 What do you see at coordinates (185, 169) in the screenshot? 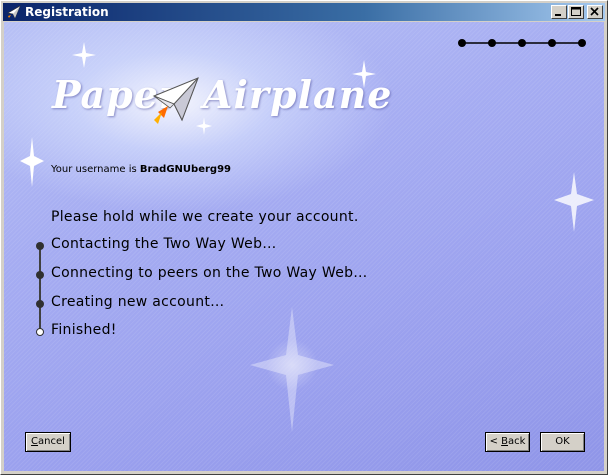
I see `username-value: BradGNUberg99` at bounding box center [185, 169].